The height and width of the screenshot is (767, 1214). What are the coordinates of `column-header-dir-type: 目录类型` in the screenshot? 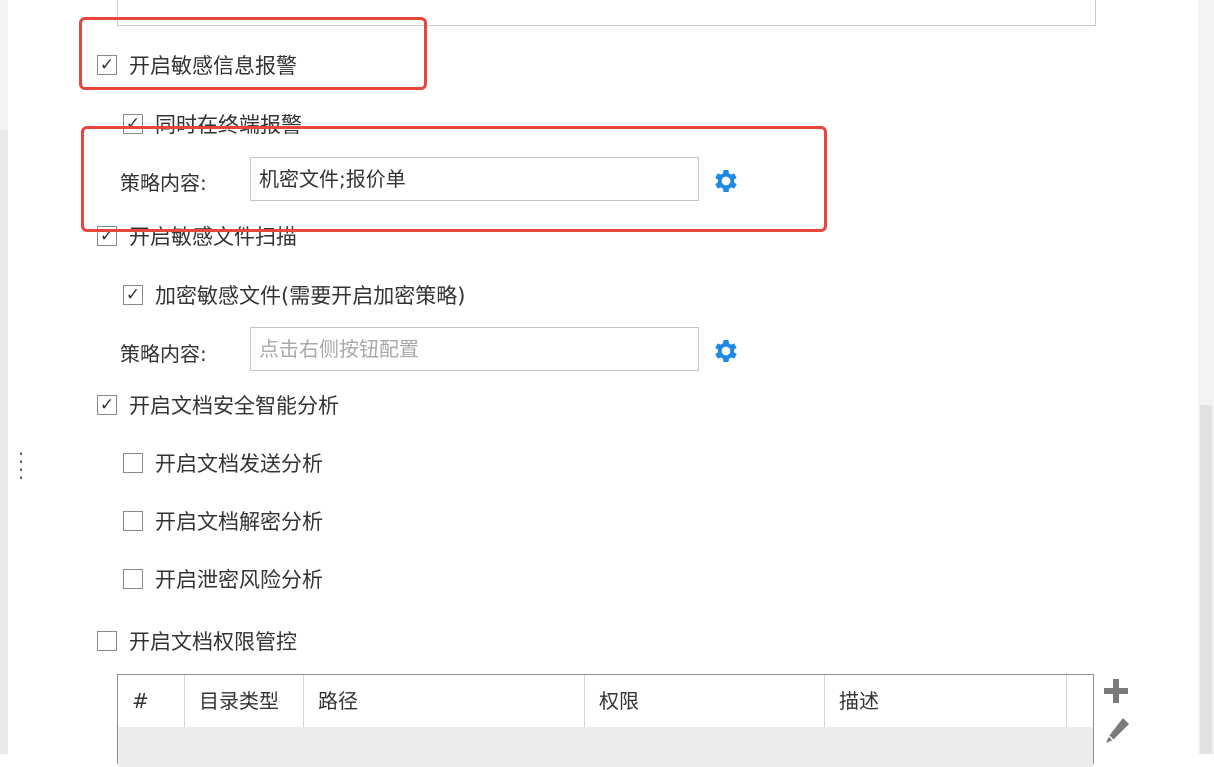 It's located at (244, 701).